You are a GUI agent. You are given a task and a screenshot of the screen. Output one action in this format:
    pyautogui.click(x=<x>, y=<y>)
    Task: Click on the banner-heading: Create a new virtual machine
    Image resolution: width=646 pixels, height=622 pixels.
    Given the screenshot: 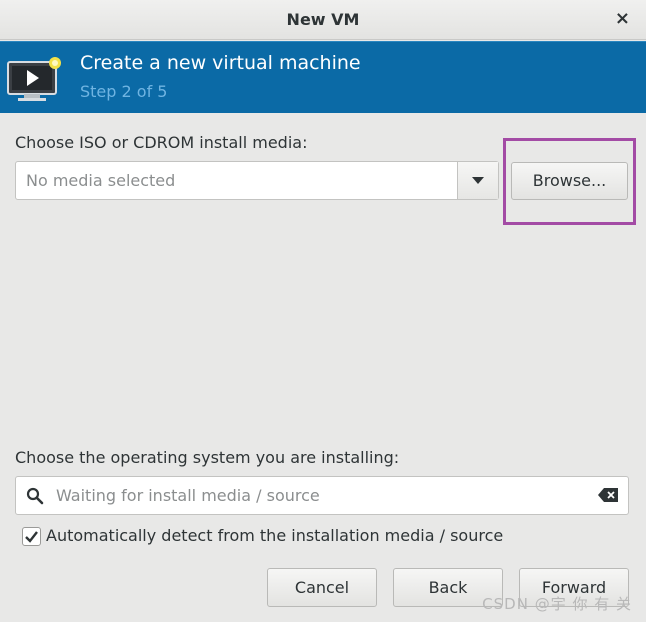 What is the action you would take?
    pyautogui.click(x=220, y=63)
    